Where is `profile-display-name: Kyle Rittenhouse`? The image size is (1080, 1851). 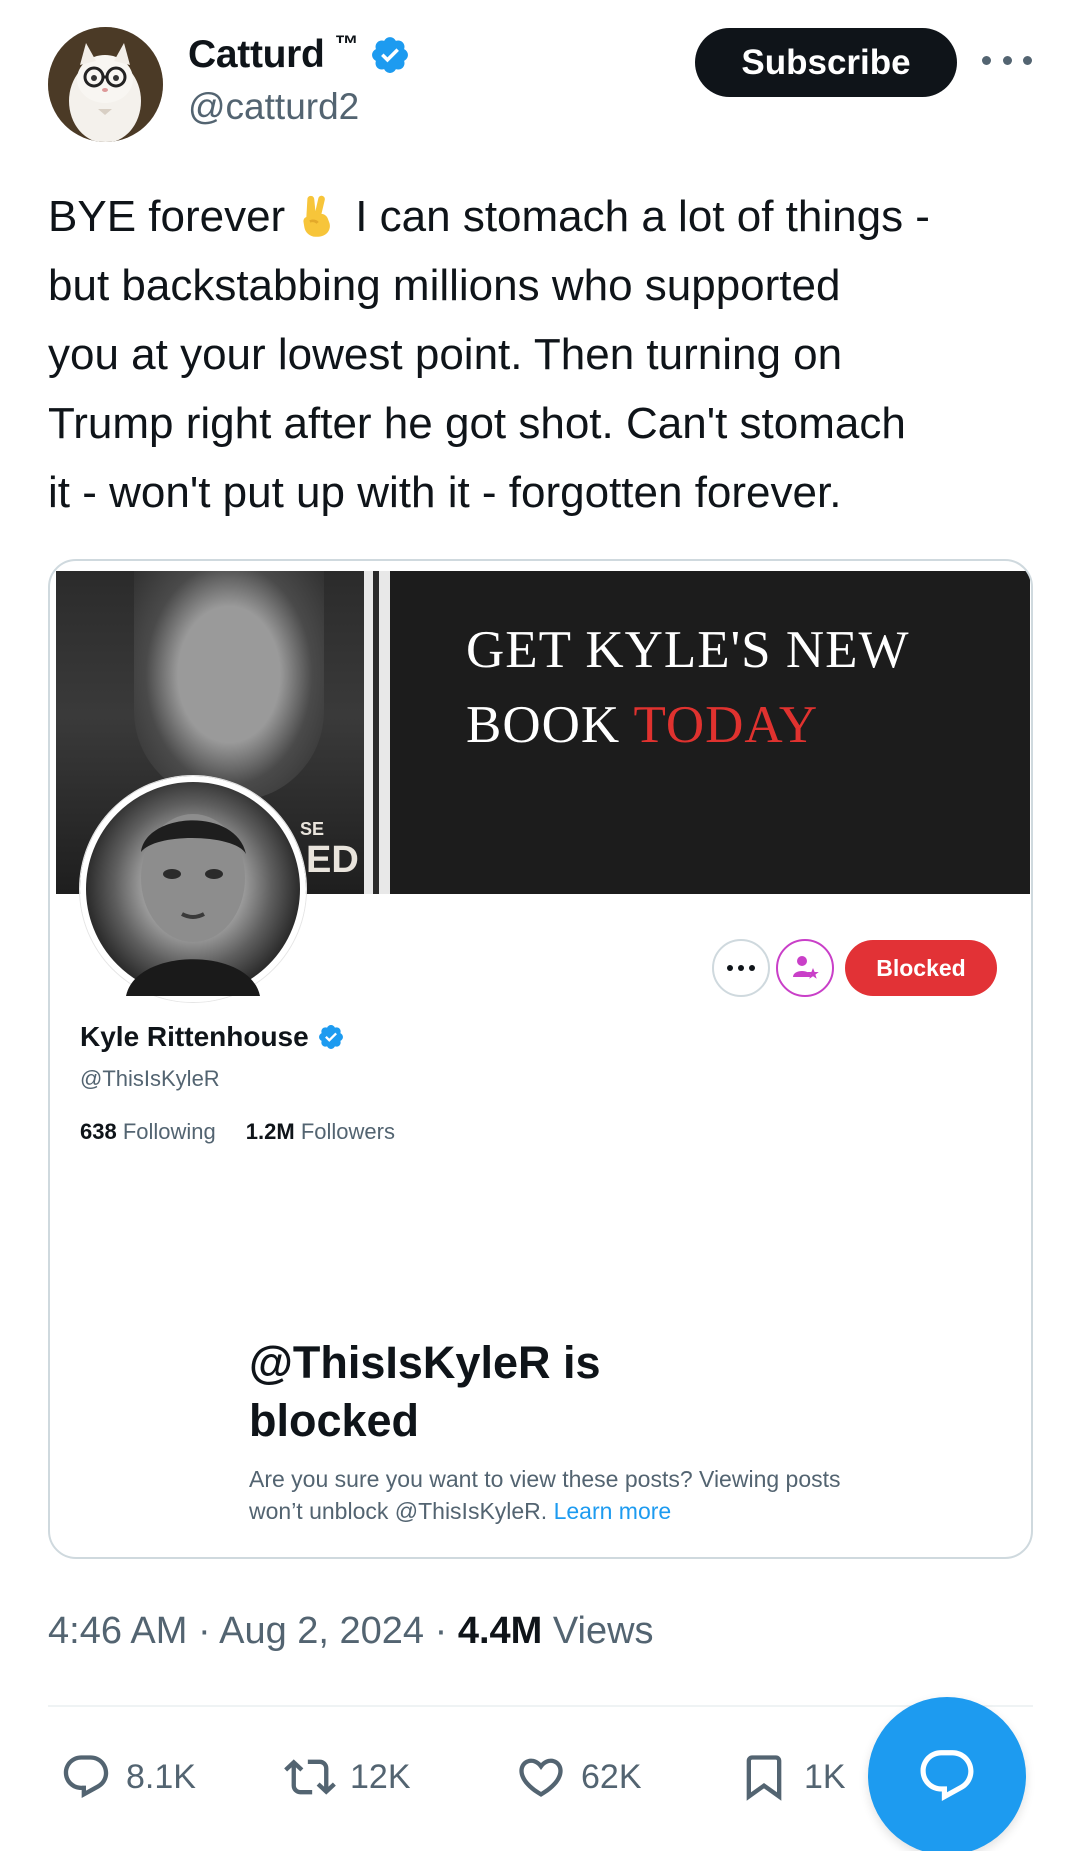 profile-display-name: Kyle Rittenhouse is located at coordinates (194, 1036).